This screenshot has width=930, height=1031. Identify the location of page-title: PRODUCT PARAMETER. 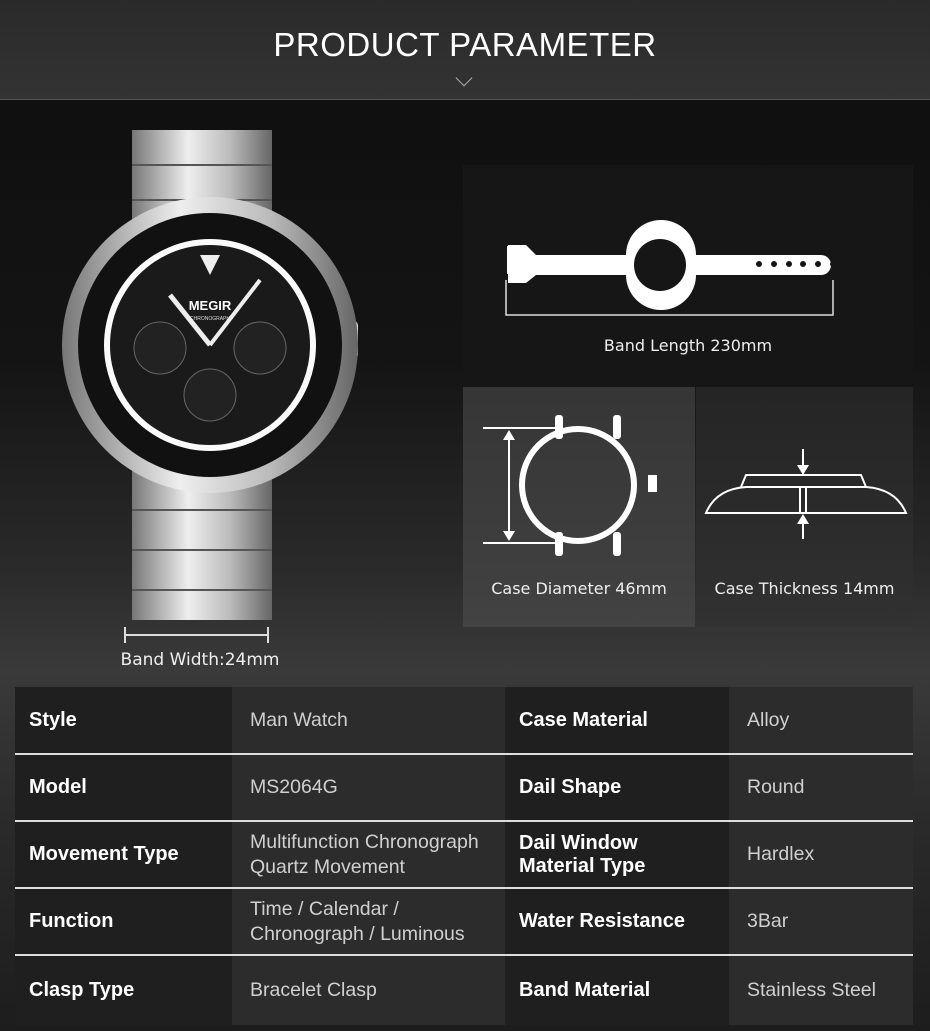
(465, 44).